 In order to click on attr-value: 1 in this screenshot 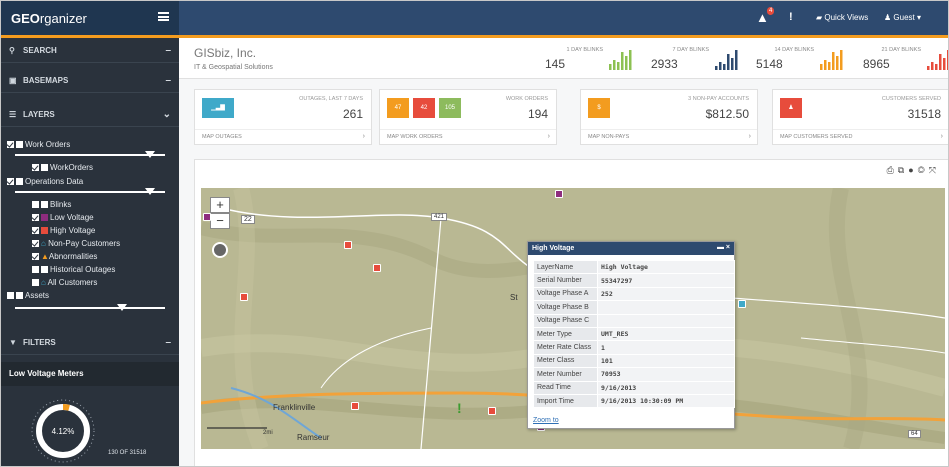, I will do `click(666, 347)`.